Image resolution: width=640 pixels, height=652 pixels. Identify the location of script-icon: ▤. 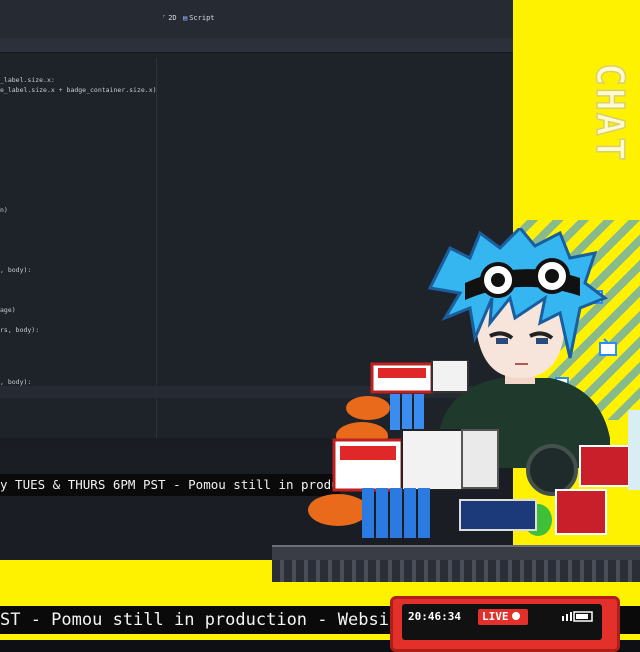
(185, 18).